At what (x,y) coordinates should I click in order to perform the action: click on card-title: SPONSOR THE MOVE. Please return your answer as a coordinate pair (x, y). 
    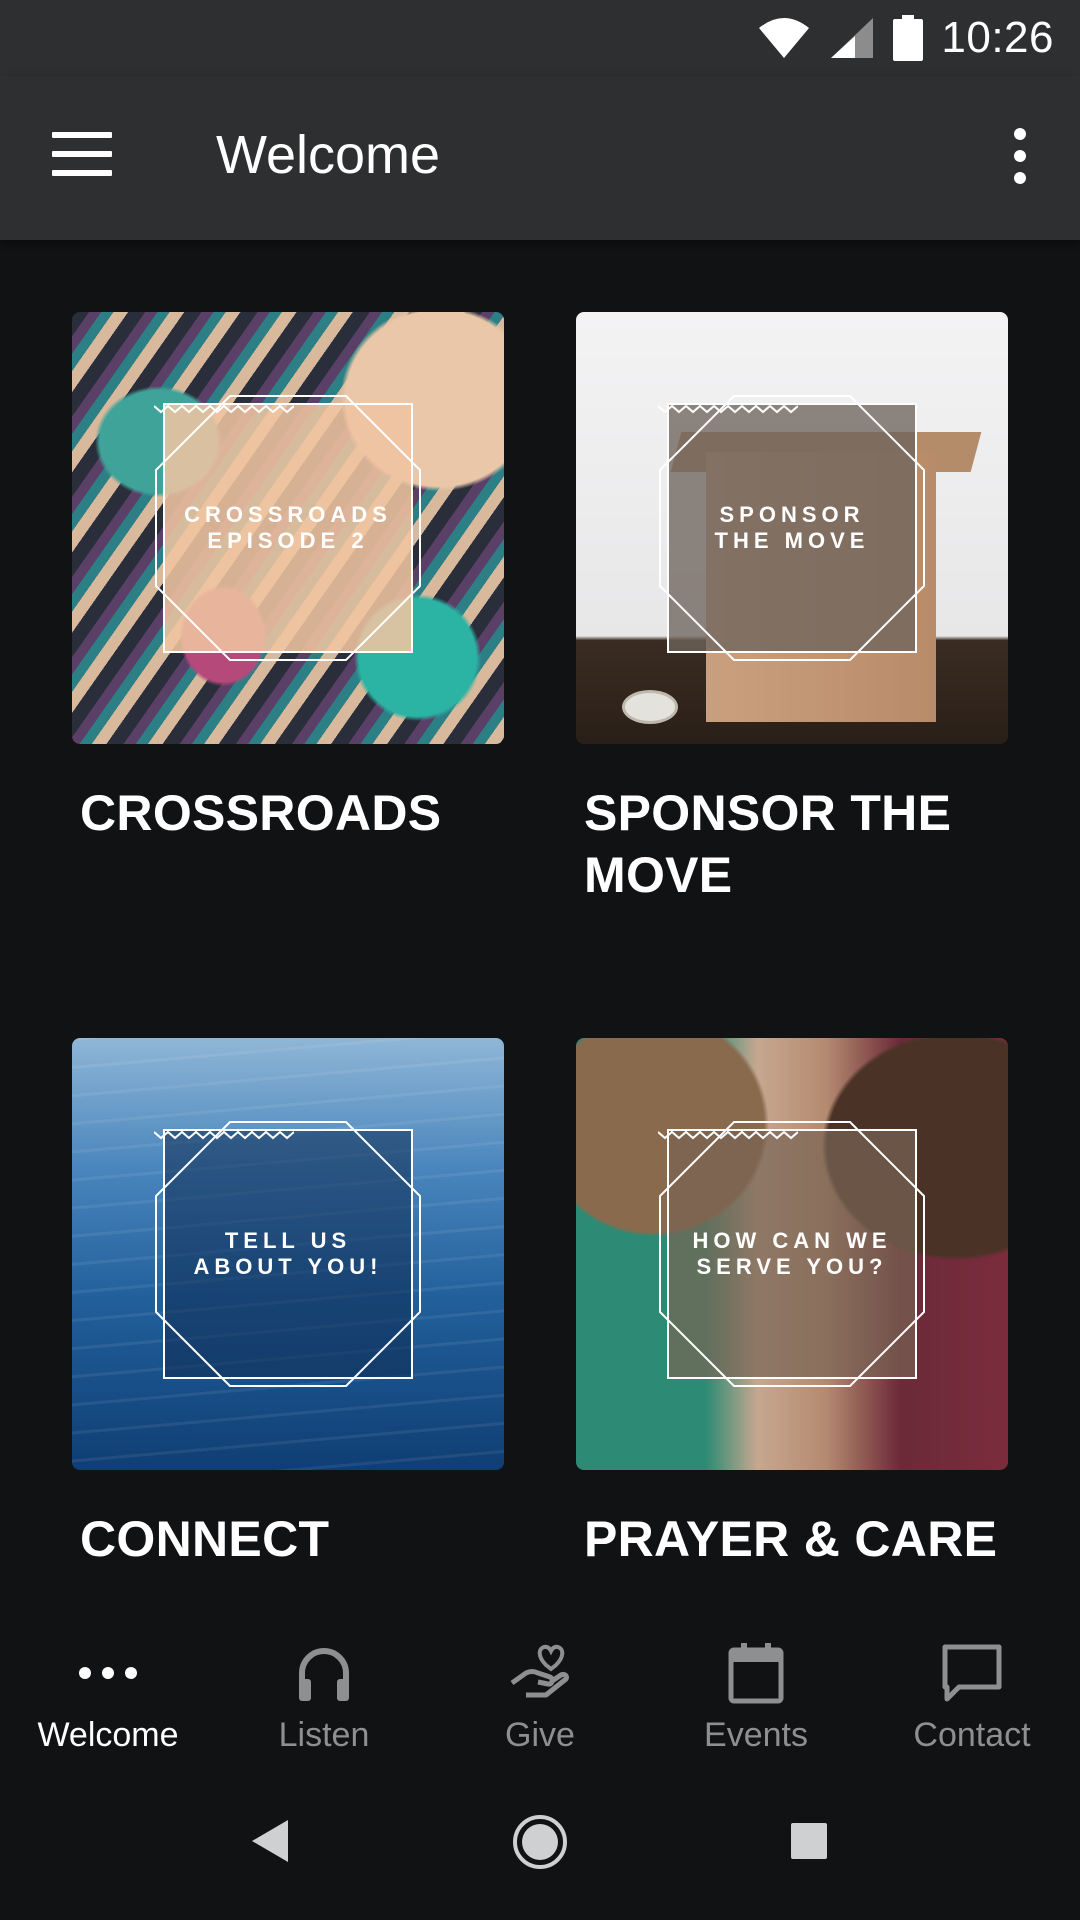
    Looking at the image, I should click on (768, 844).